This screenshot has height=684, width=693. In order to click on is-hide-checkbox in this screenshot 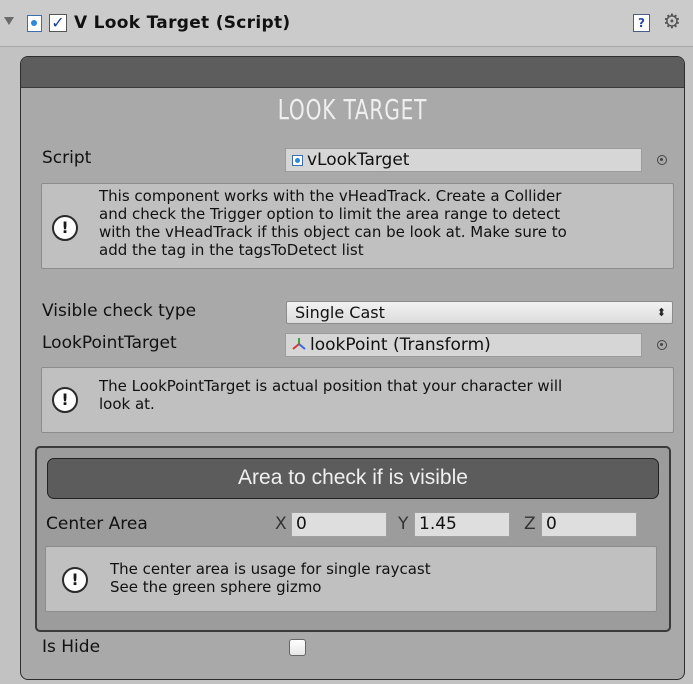, I will do `click(297, 647)`.